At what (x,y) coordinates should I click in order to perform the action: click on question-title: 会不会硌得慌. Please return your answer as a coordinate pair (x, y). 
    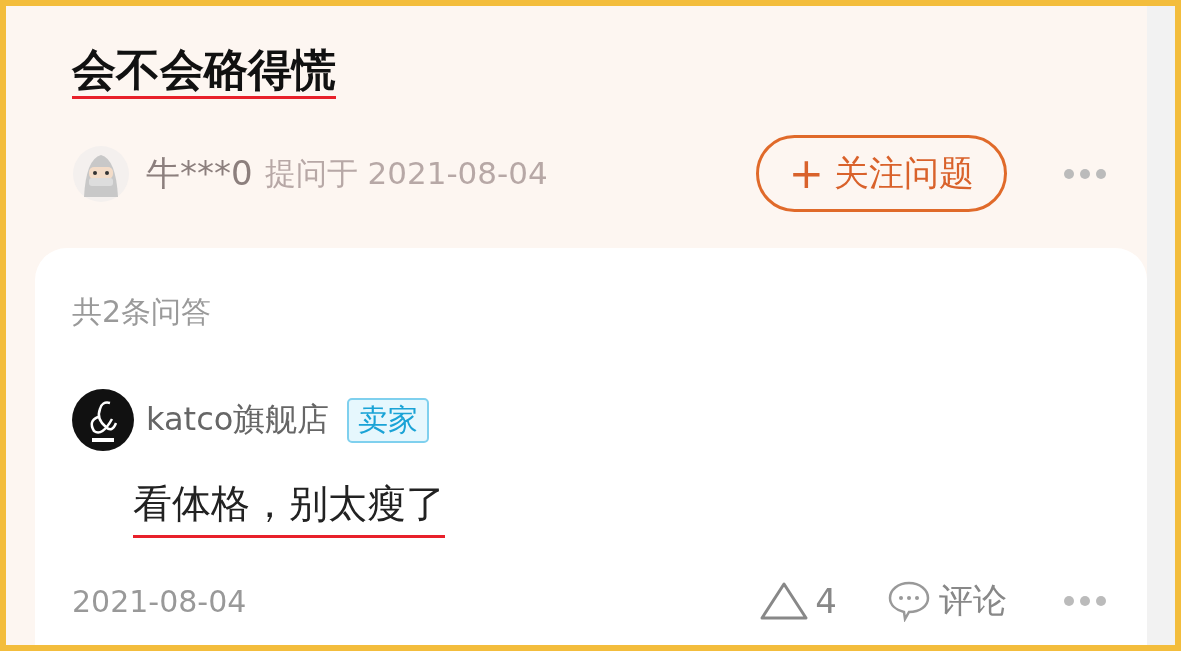
    Looking at the image, I should click on (204, 73).